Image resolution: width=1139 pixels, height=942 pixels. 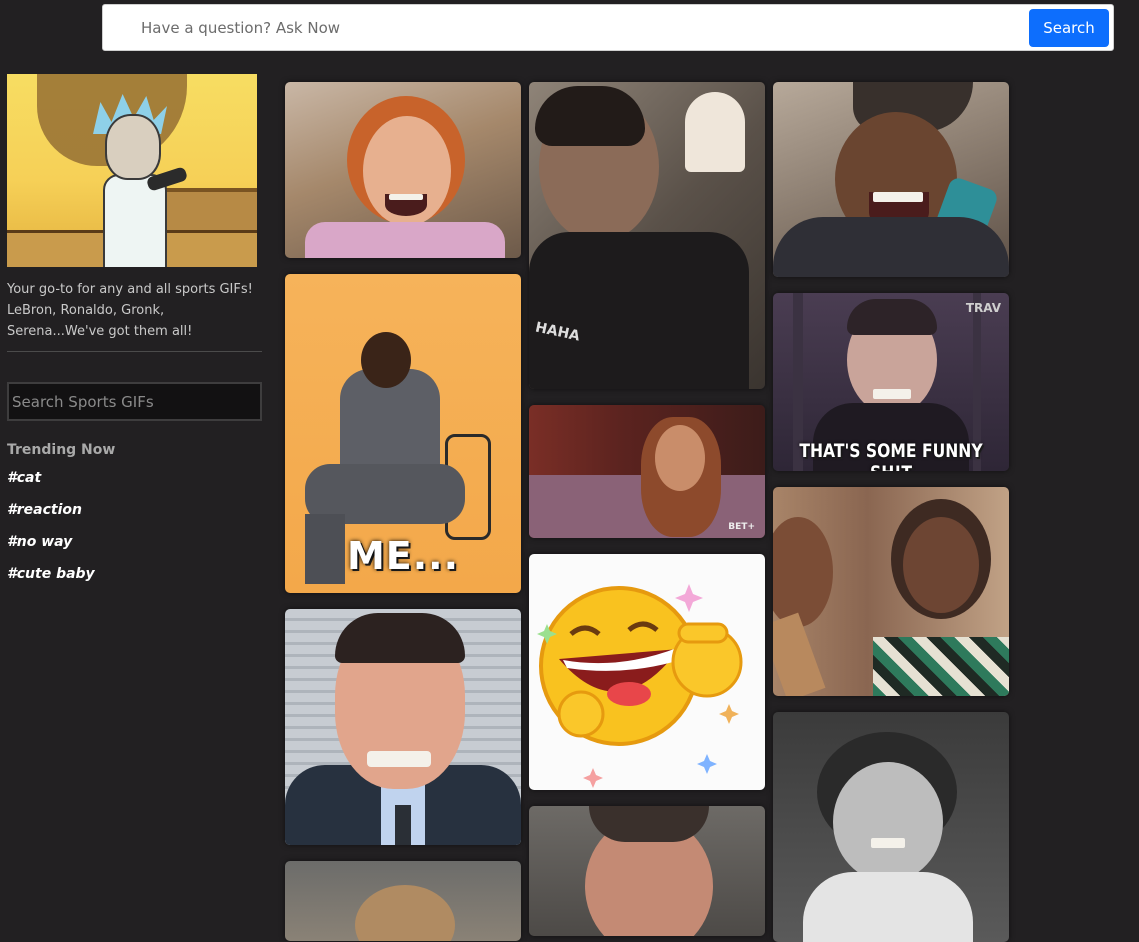 I want to click on sports-gif-search-input, so click(x=134, y=401).